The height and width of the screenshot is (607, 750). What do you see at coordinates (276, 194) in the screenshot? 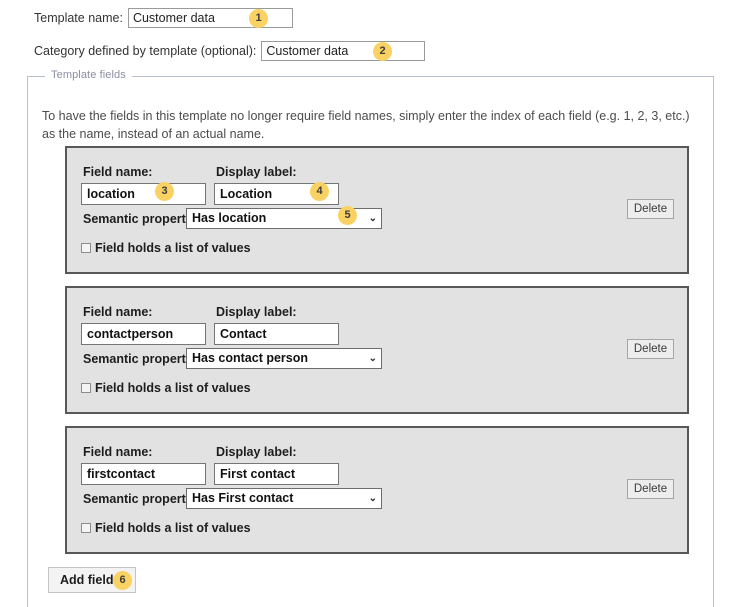
I see `display-label-input: Location` at bounding box center [276, 194].